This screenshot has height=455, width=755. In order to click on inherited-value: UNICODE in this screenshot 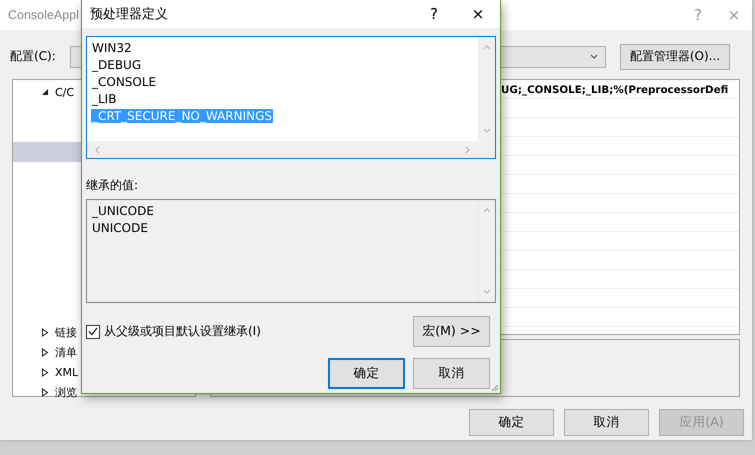, I will do `click(120, 228)`.